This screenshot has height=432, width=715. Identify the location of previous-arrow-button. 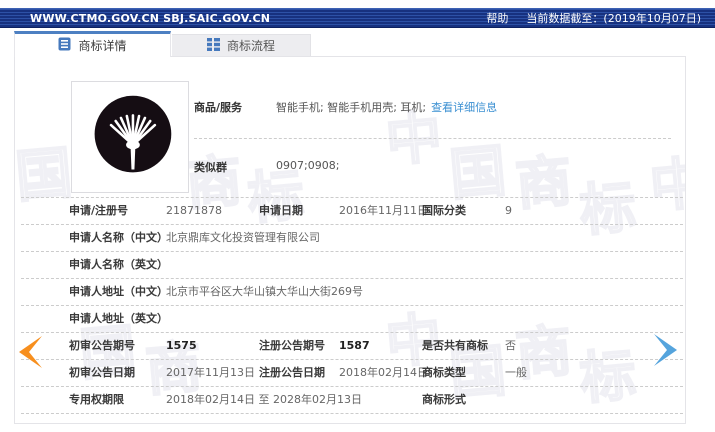
(30, 353).